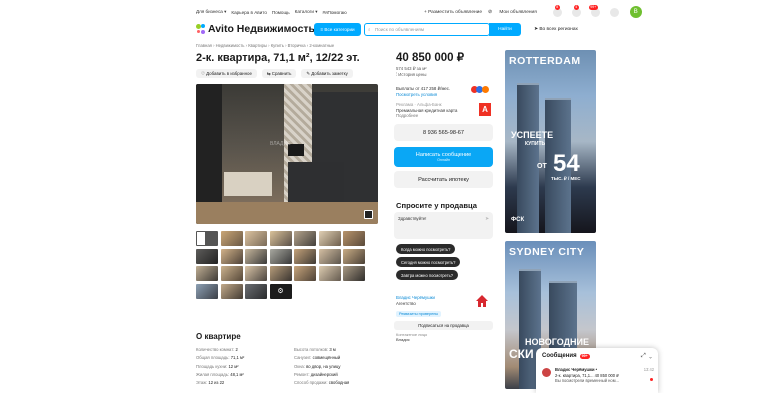 This screenshot has height=393, width=780. What do you see at coordinates (614, 12) in the screenshot?
I see `cart-icon` at bounding box center [614, 12].